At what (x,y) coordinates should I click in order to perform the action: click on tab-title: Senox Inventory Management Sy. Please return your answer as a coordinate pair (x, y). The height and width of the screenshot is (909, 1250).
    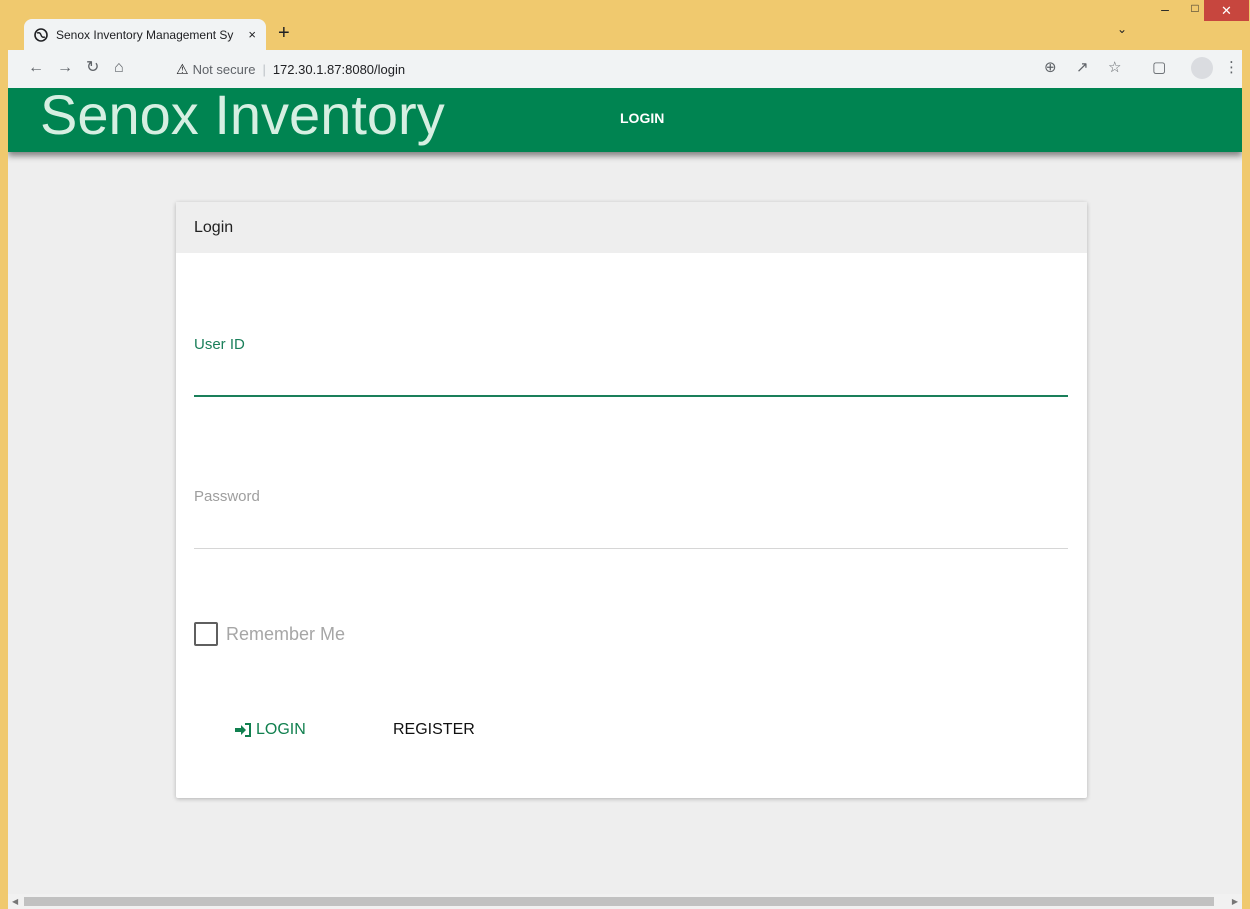
    Looking at the image, I should click on (145, 34).